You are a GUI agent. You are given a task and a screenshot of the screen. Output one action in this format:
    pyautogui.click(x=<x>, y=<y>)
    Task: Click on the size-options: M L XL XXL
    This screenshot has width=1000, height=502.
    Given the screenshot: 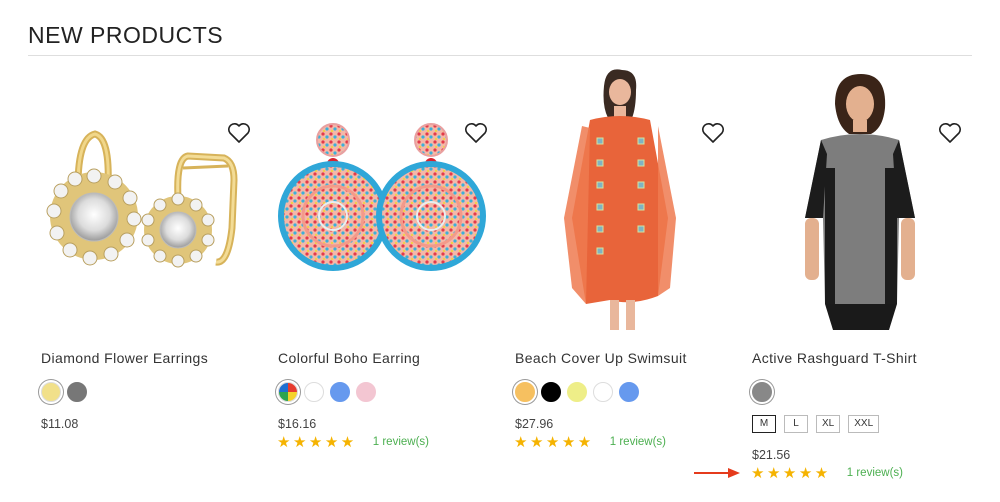 What is the action you would take?
    pyautogui.click(x=816, y=424)
    